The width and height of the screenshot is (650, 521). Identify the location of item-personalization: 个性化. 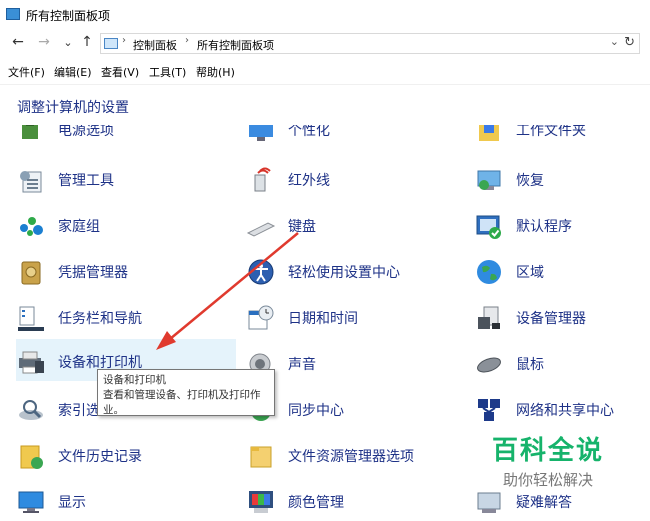
(353, 136).